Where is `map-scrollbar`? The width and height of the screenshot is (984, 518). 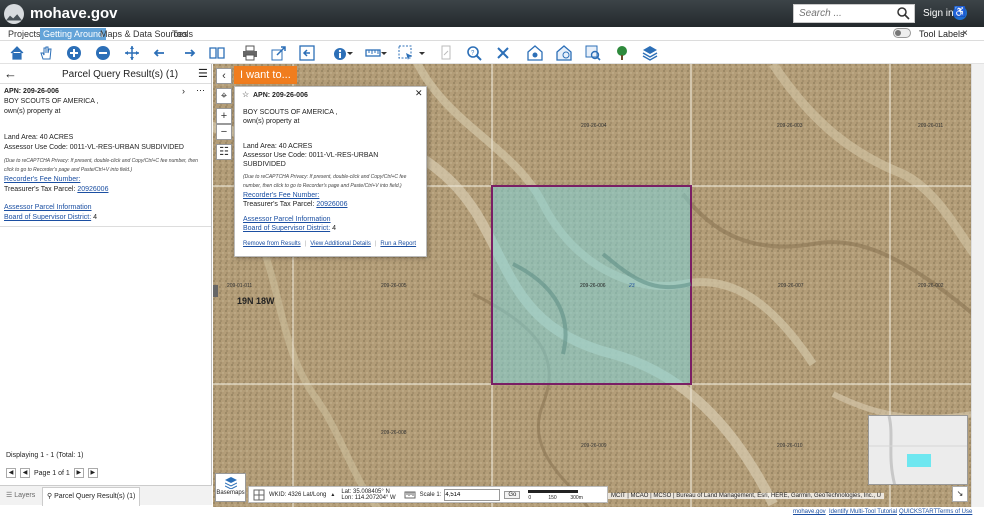
map-scrollbar is located at coordinates (977, 285).